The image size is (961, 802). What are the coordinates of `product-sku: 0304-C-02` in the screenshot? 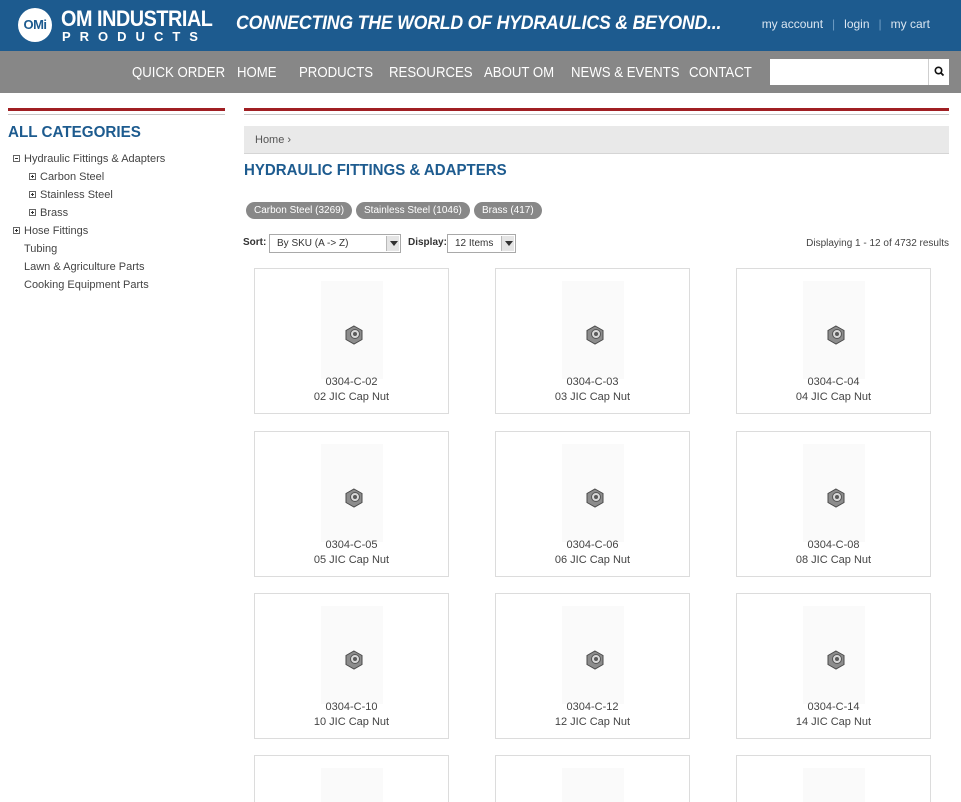 It's located at (351, 382).